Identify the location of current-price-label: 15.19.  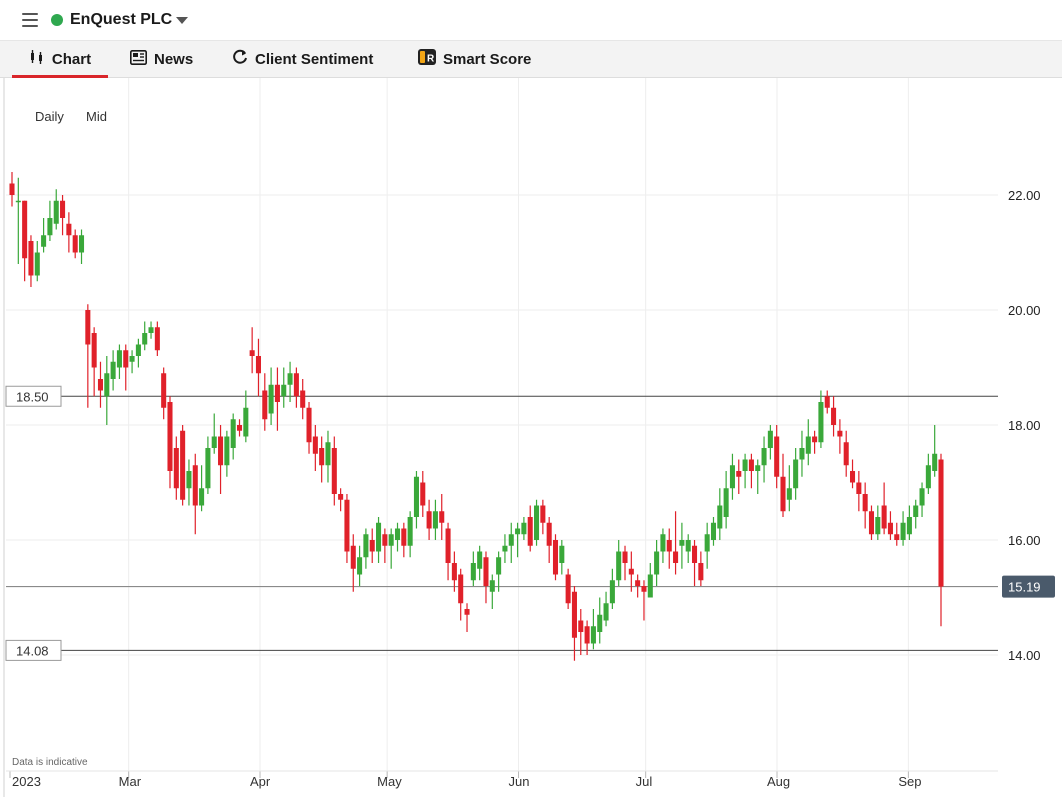
(1024, 587).